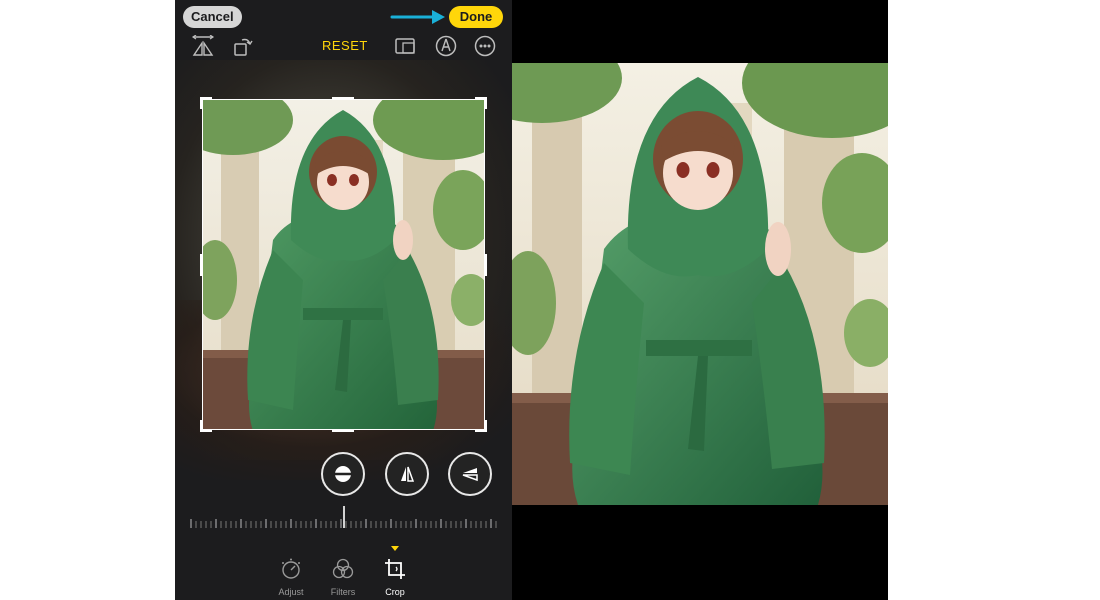 This screenshot has height=600, width=1100. What do you see at coordinates (291, 568) in the screenshot?
I see `adjust-dial-icon` at bounding box center [291, 568].